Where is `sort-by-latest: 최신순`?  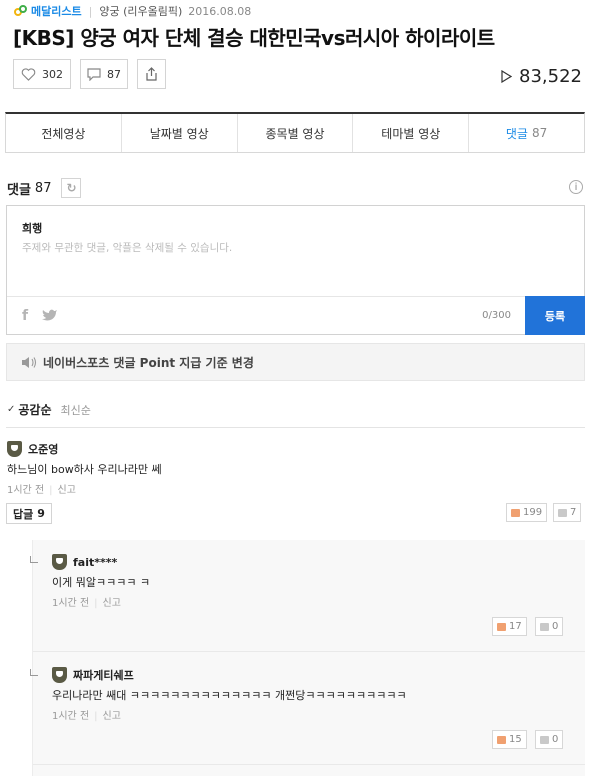
sort-by-latest: 최신순 is located at coordinates (76, 410).